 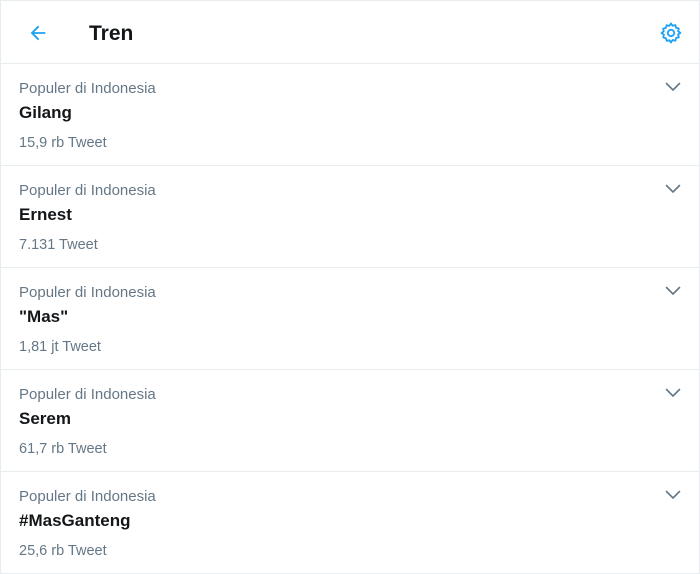 I want to click on trend-tweet-count: 1,81 jt Tweet, so click(x=60, y=347).